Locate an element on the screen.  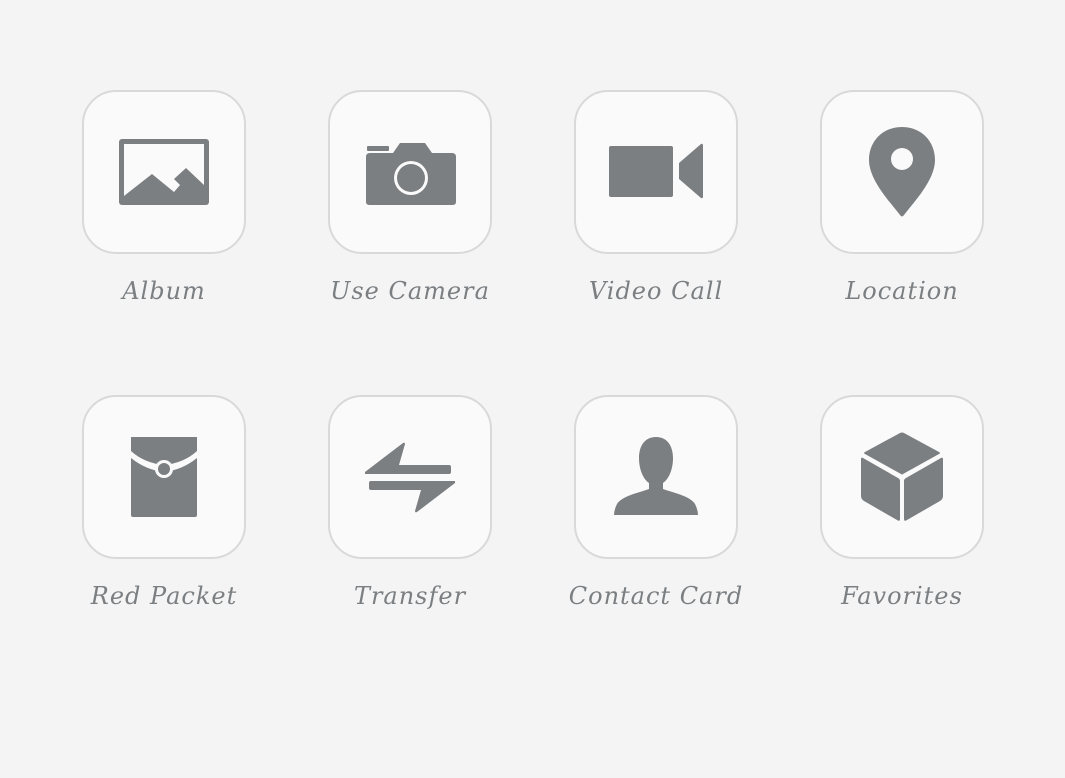
transfer-label: Transfer is located at coordinates (410, 596).